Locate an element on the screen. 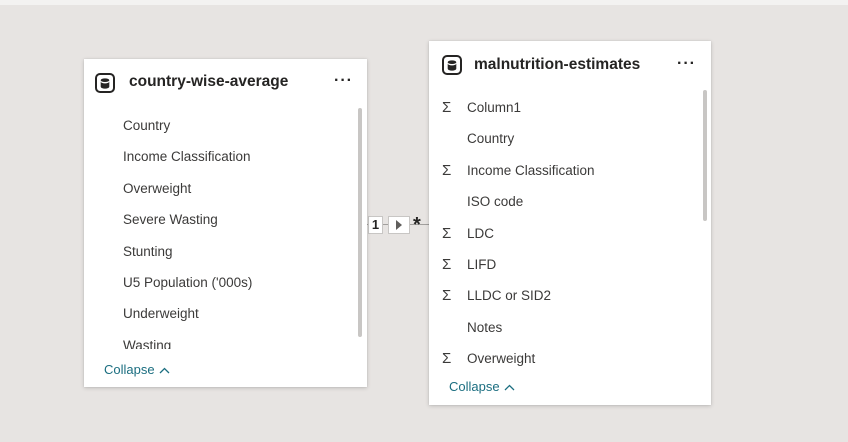  table-card-header: country-wise-average ··· is located at coordinates (225, 83).